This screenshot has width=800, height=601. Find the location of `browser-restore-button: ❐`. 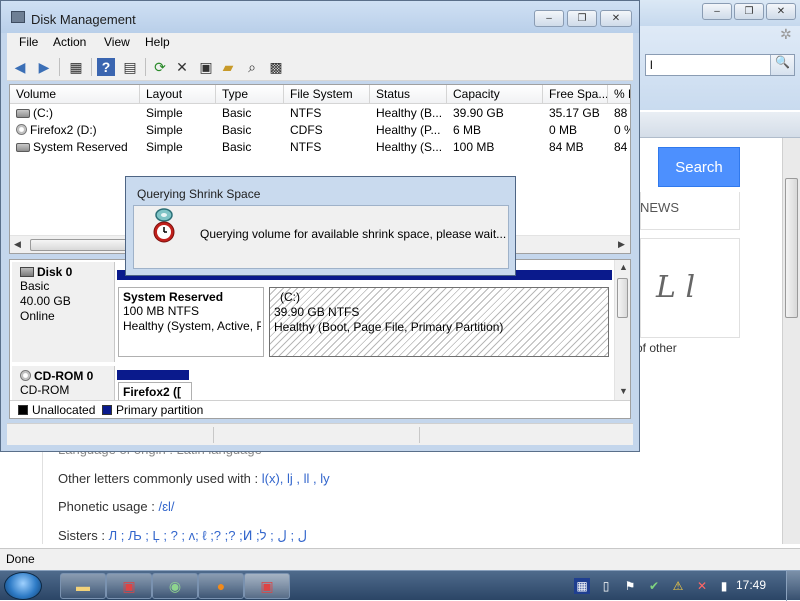

browser-restore-button: ❐ is located at coordinates (749, 11).